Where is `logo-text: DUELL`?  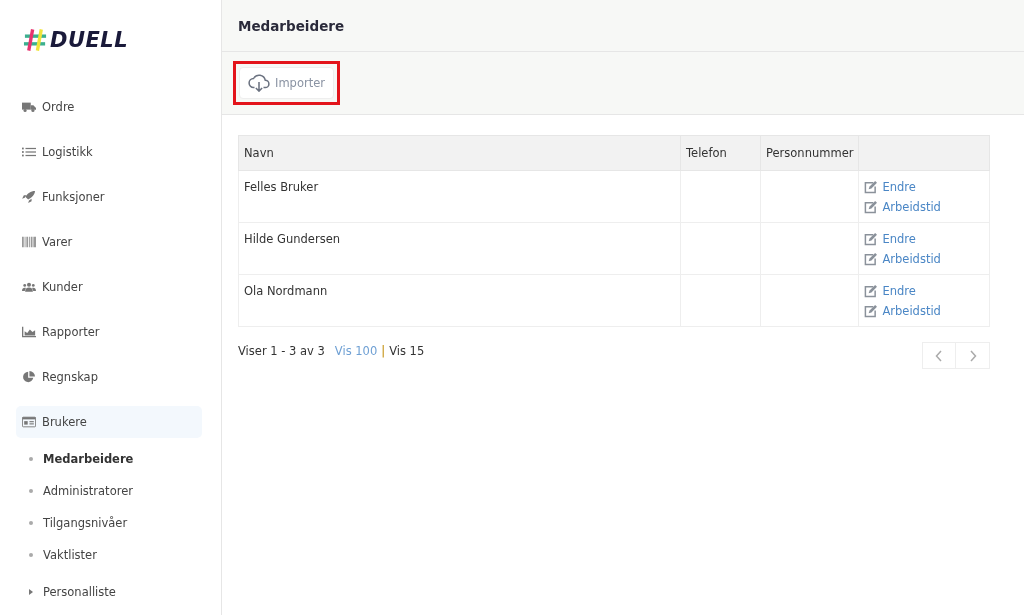 logo-text: DUELL is located at coordinates (89, 40).